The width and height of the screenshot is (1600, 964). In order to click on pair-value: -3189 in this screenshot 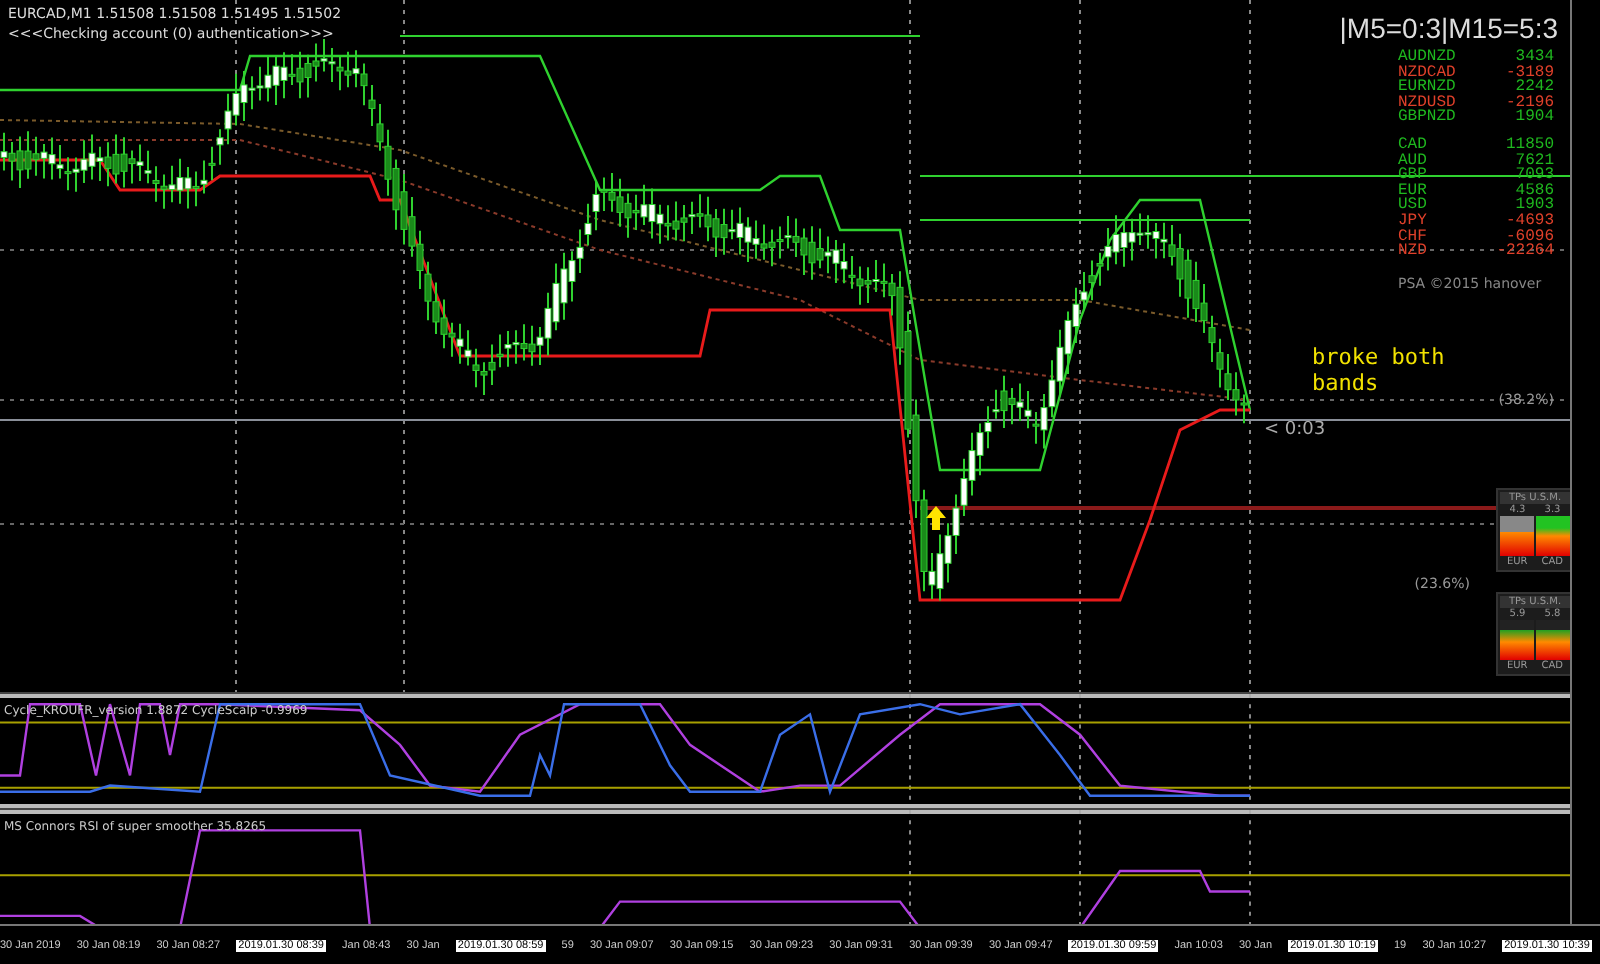, I will do `click(1529, 73)`.